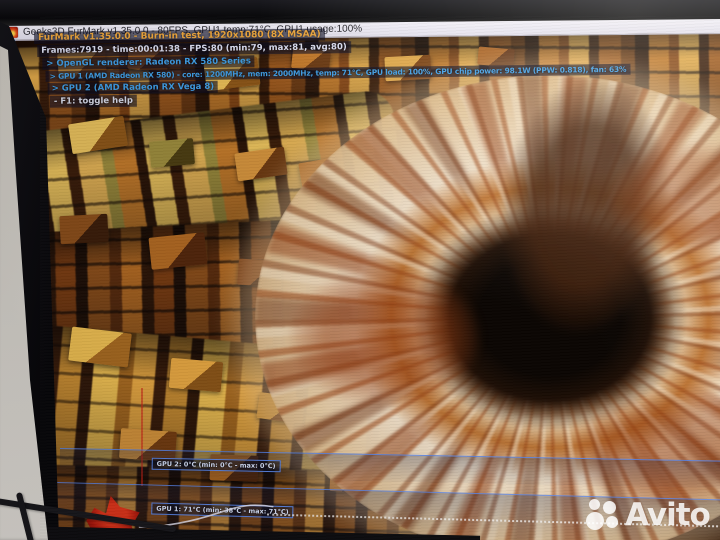 This screenshot has height=540, width=720. What do you see at coordinates (385, 337) in the screenshot?
I see `iris-rust-patch` at bounding box center [385, 337].